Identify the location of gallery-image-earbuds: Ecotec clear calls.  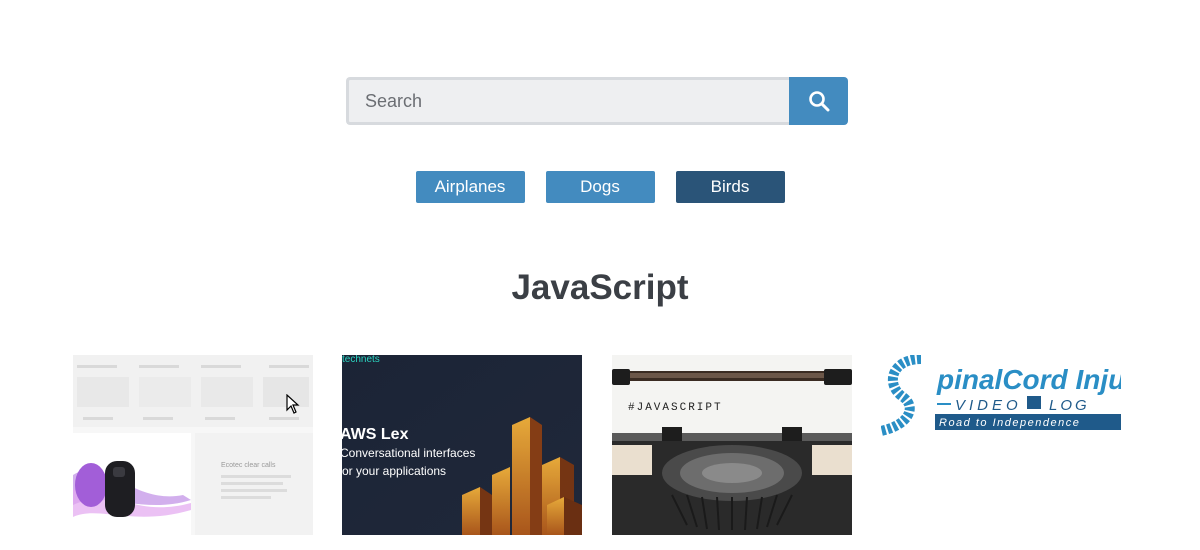
(193, 445).